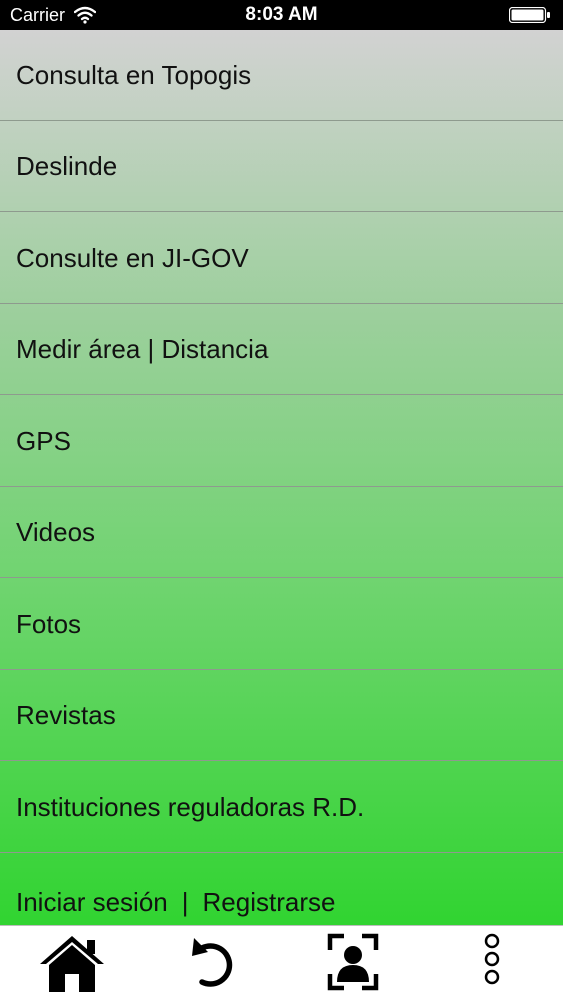 Image resolution: width=563 pixels, height=1001 pixels. Describe the element at coordinates (49, 624) in the screenshot. I see `menu-item-label: Fotos` at that location.